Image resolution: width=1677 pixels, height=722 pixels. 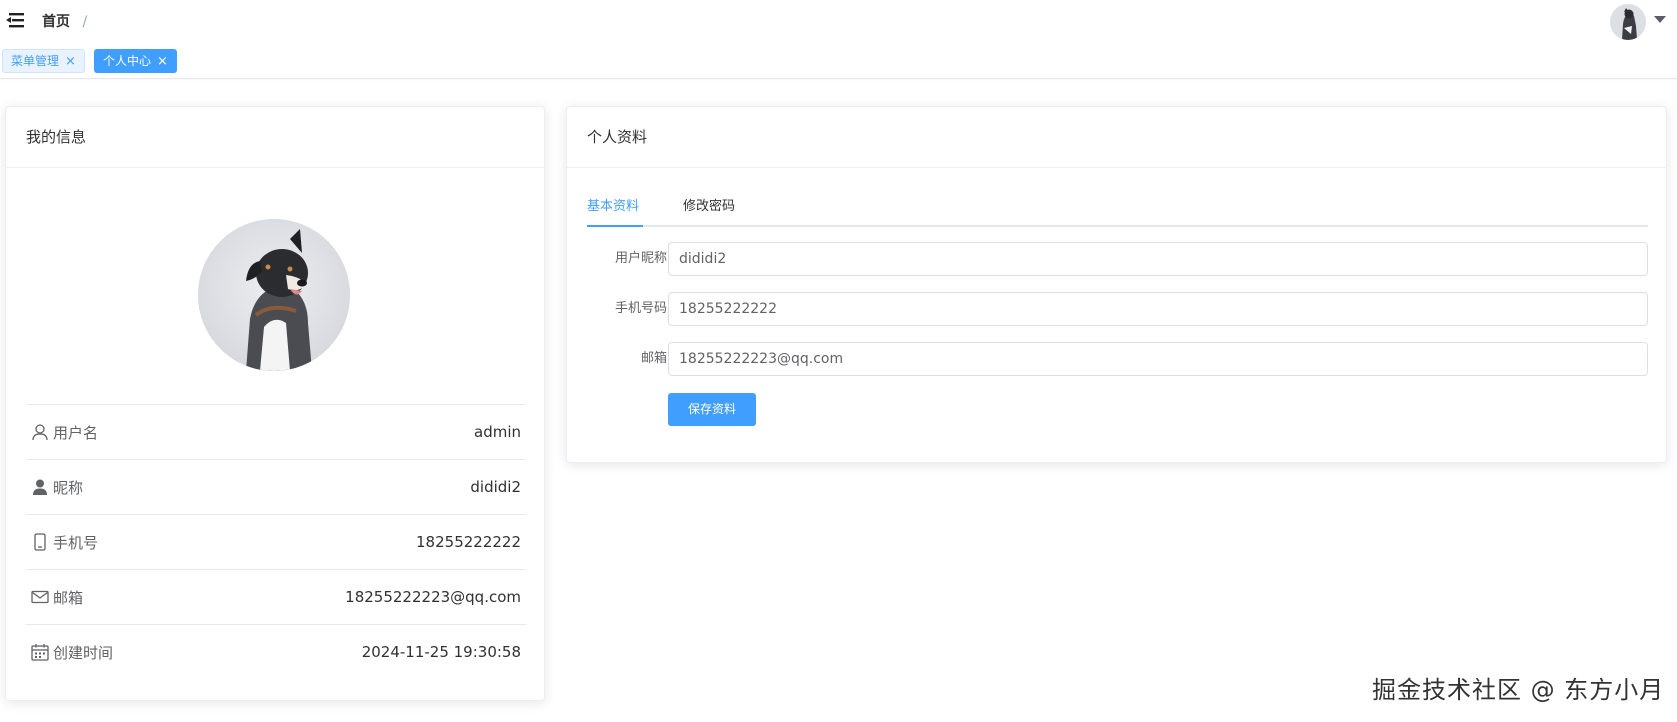 What do you see at coordinates (15, 20) in the screenshot?
I see `hamburger-menu-icon` at bounding box center [15, 20].